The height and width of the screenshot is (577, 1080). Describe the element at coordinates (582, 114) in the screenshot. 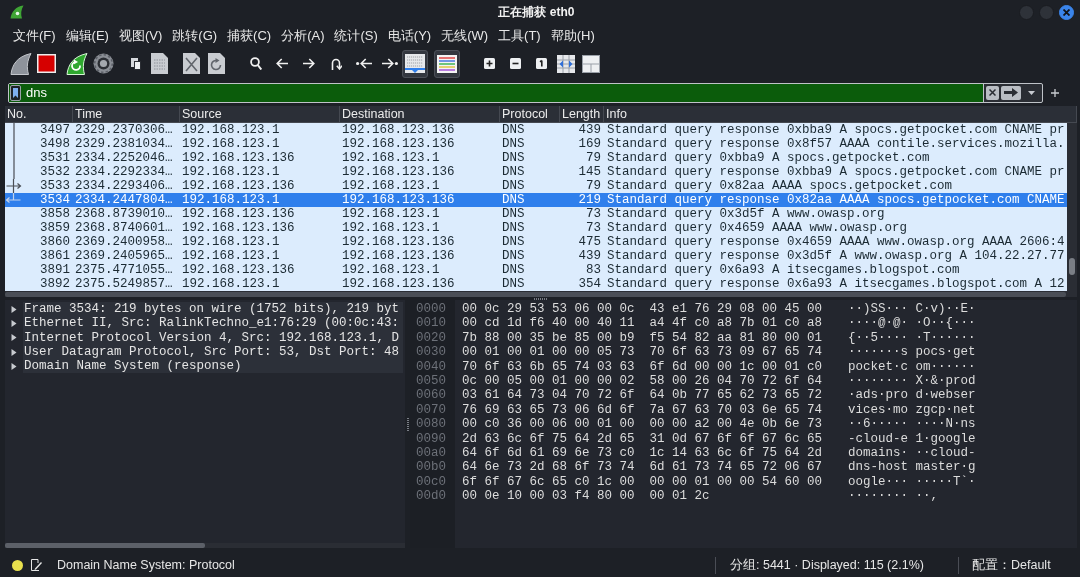

I see `column-header: Length` at that location.